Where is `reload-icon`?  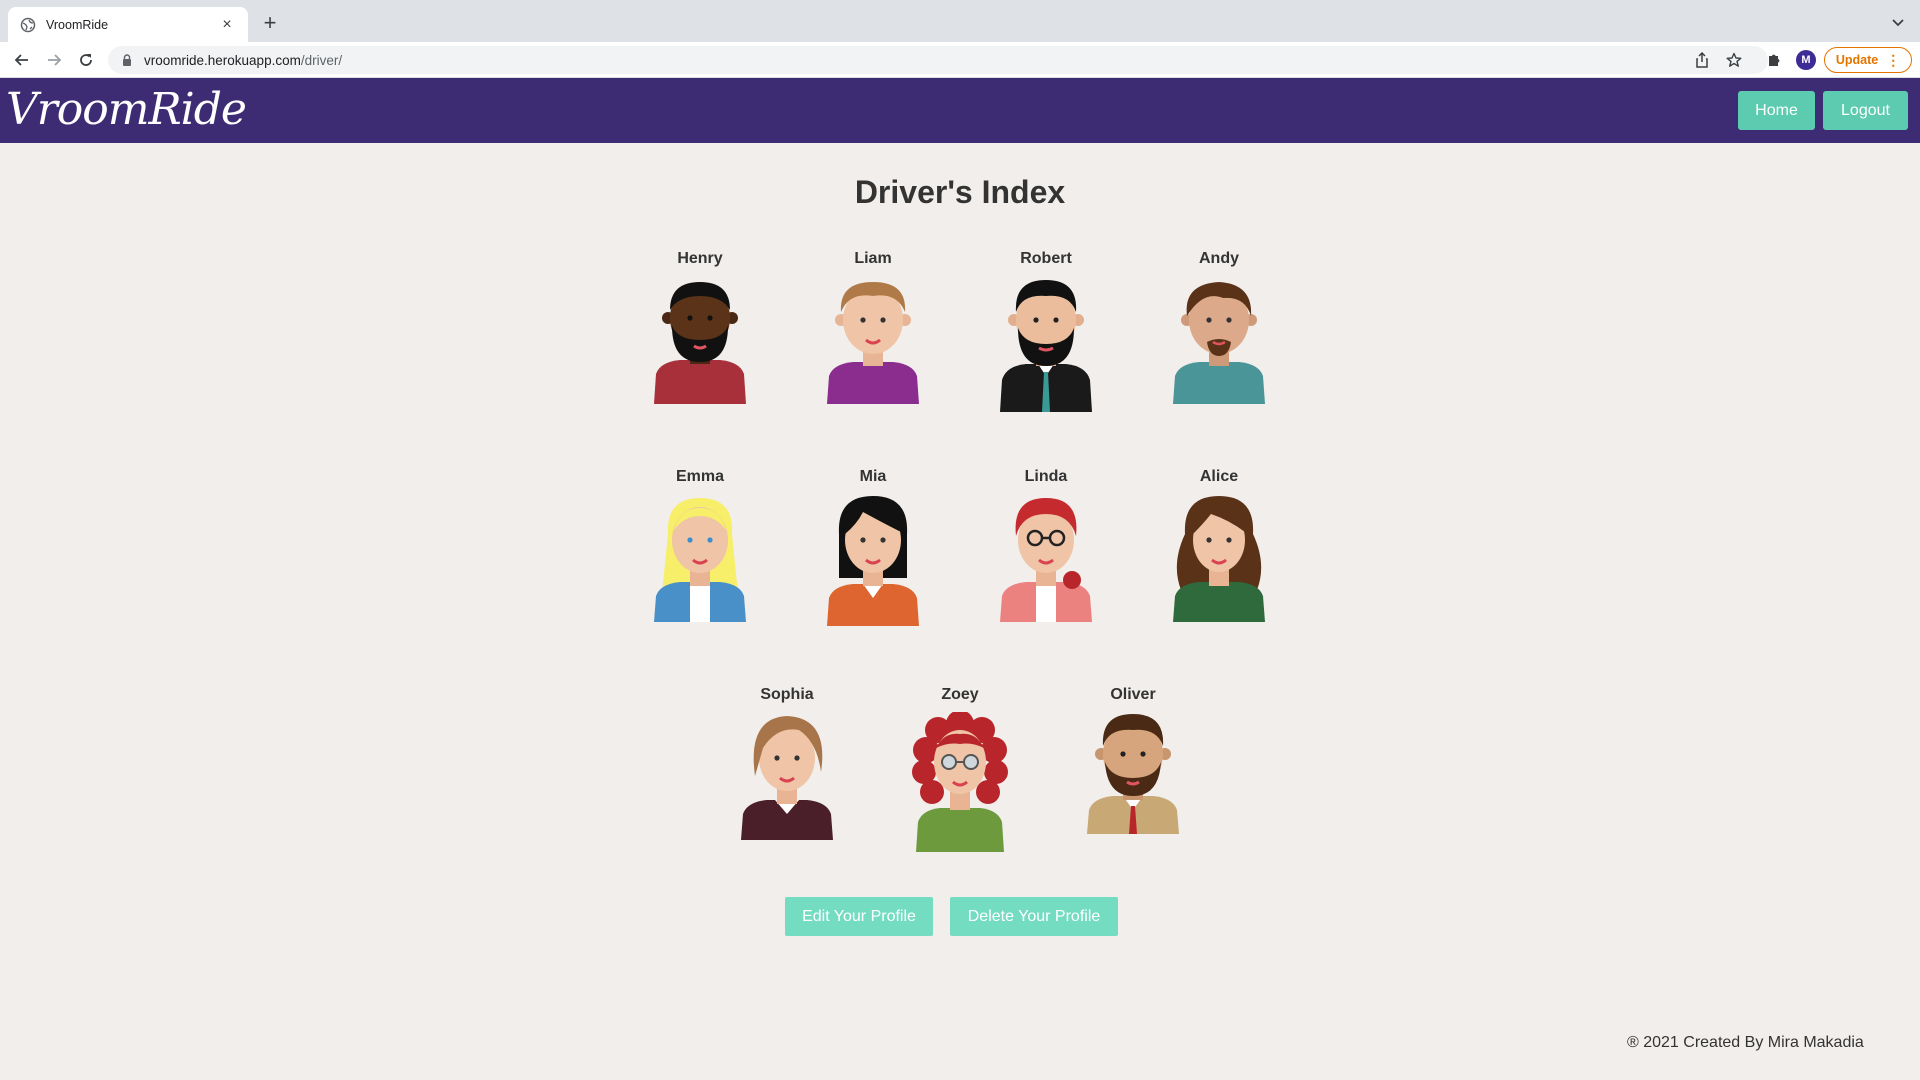 reload-icon is located at coordinates (86, 60).